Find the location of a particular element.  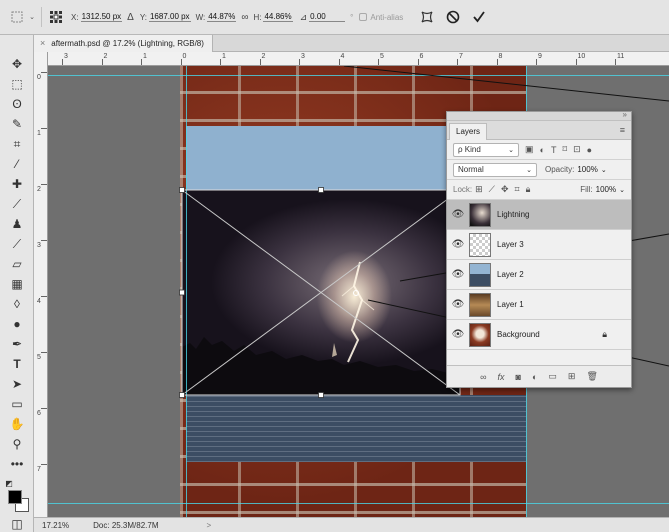

layer-row-layer-1: 👁︎ Layer 1 is located at coordinates (539, 305).